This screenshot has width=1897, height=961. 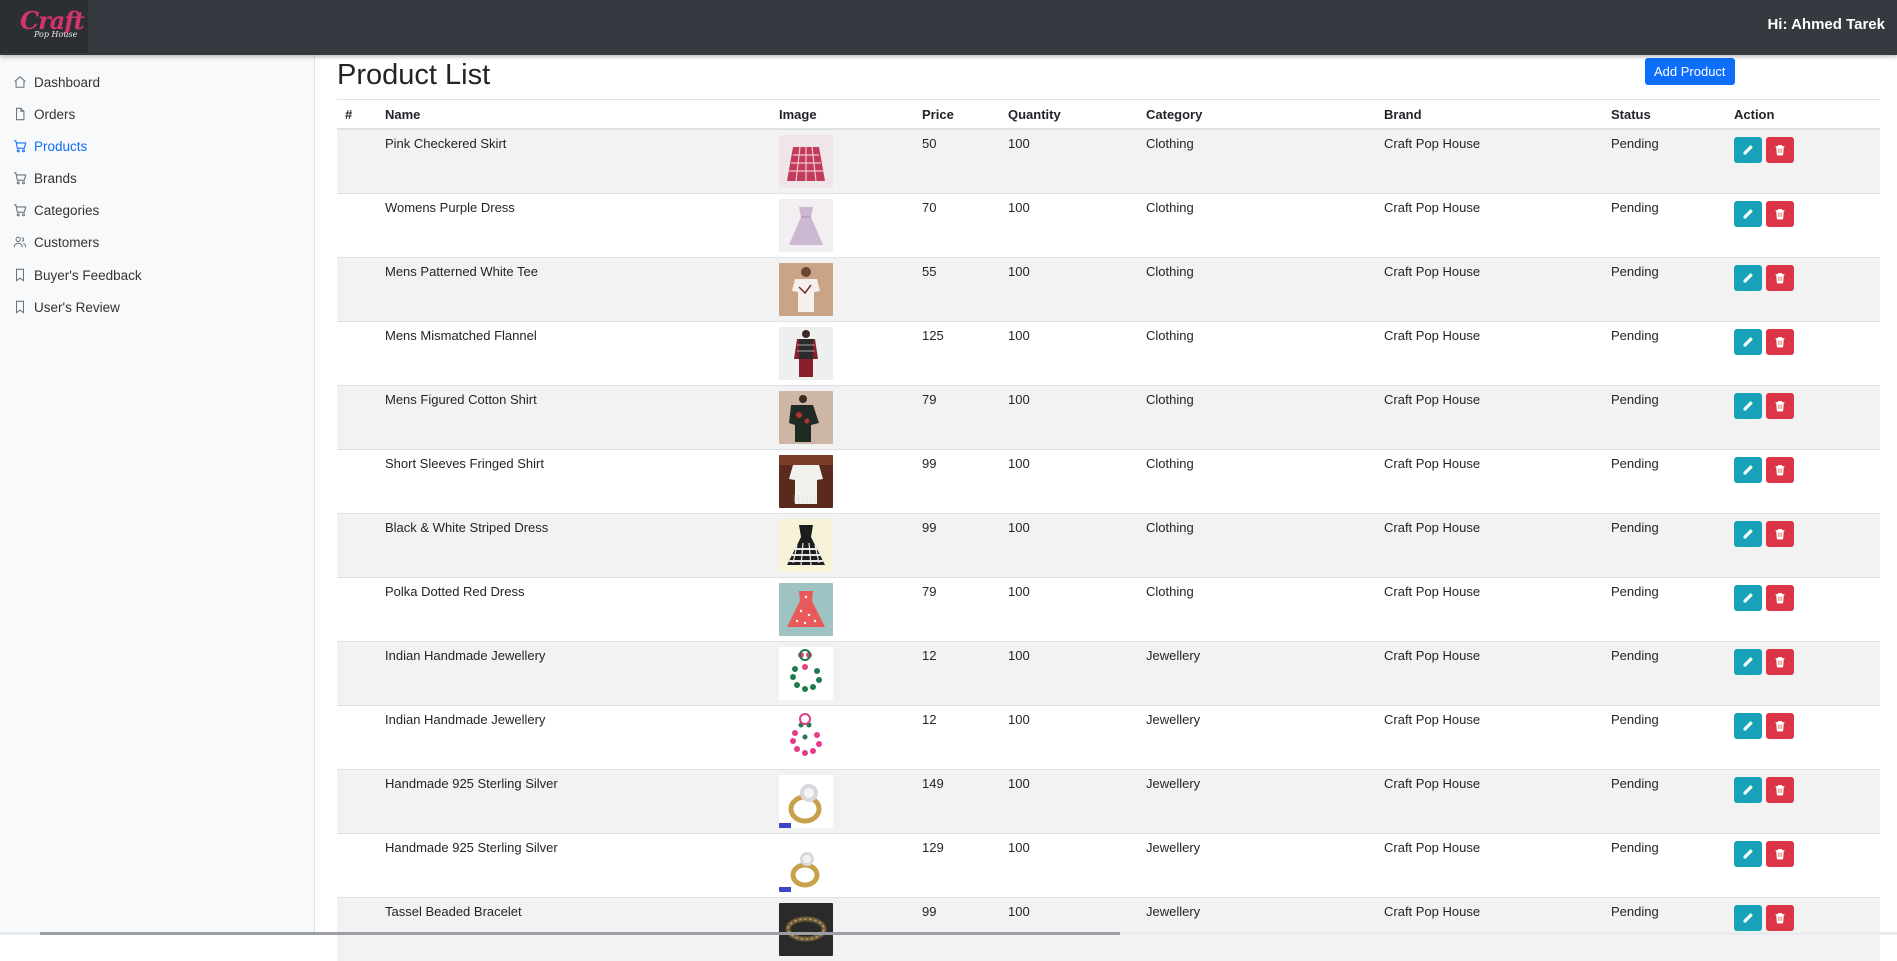 I want to click on column-header-quantity: Quantity, so click(x=1069, y=114).